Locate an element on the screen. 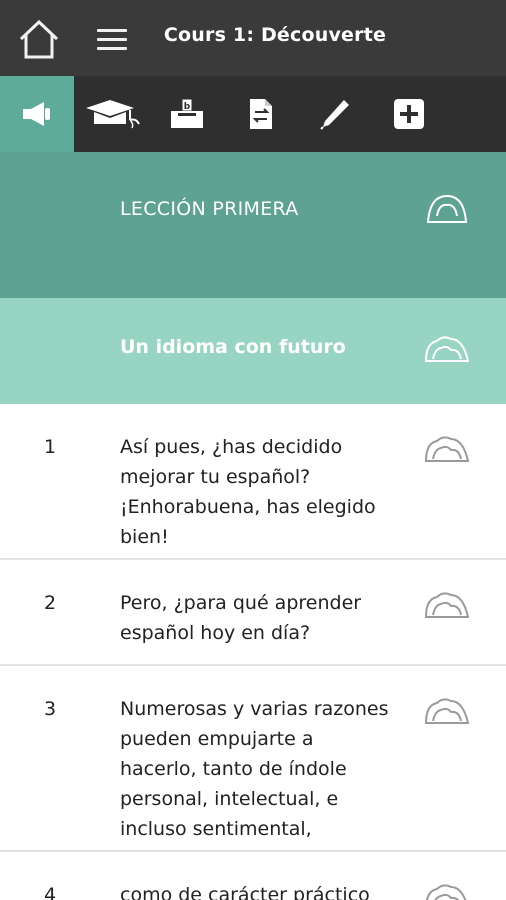  top-bar: Cours 1: Découverte is located at coordinates (253, 38).